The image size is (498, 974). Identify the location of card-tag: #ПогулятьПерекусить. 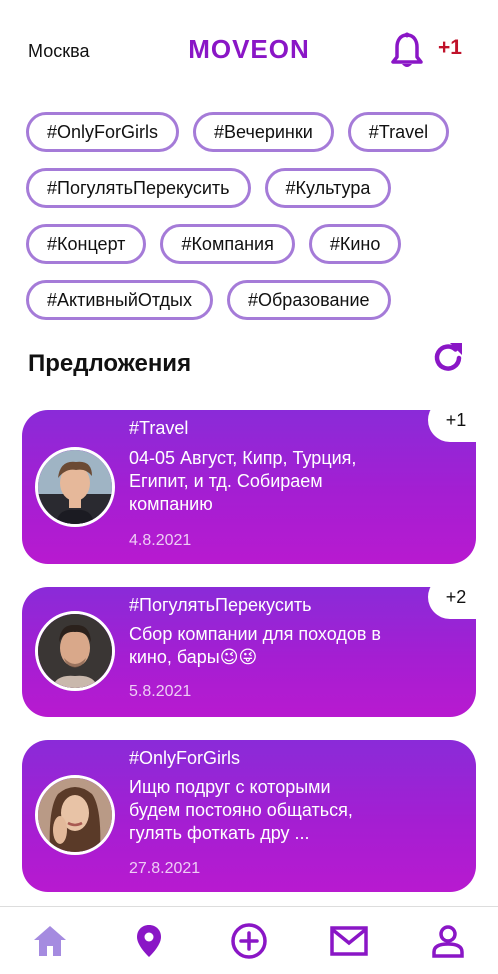
(220, 605).